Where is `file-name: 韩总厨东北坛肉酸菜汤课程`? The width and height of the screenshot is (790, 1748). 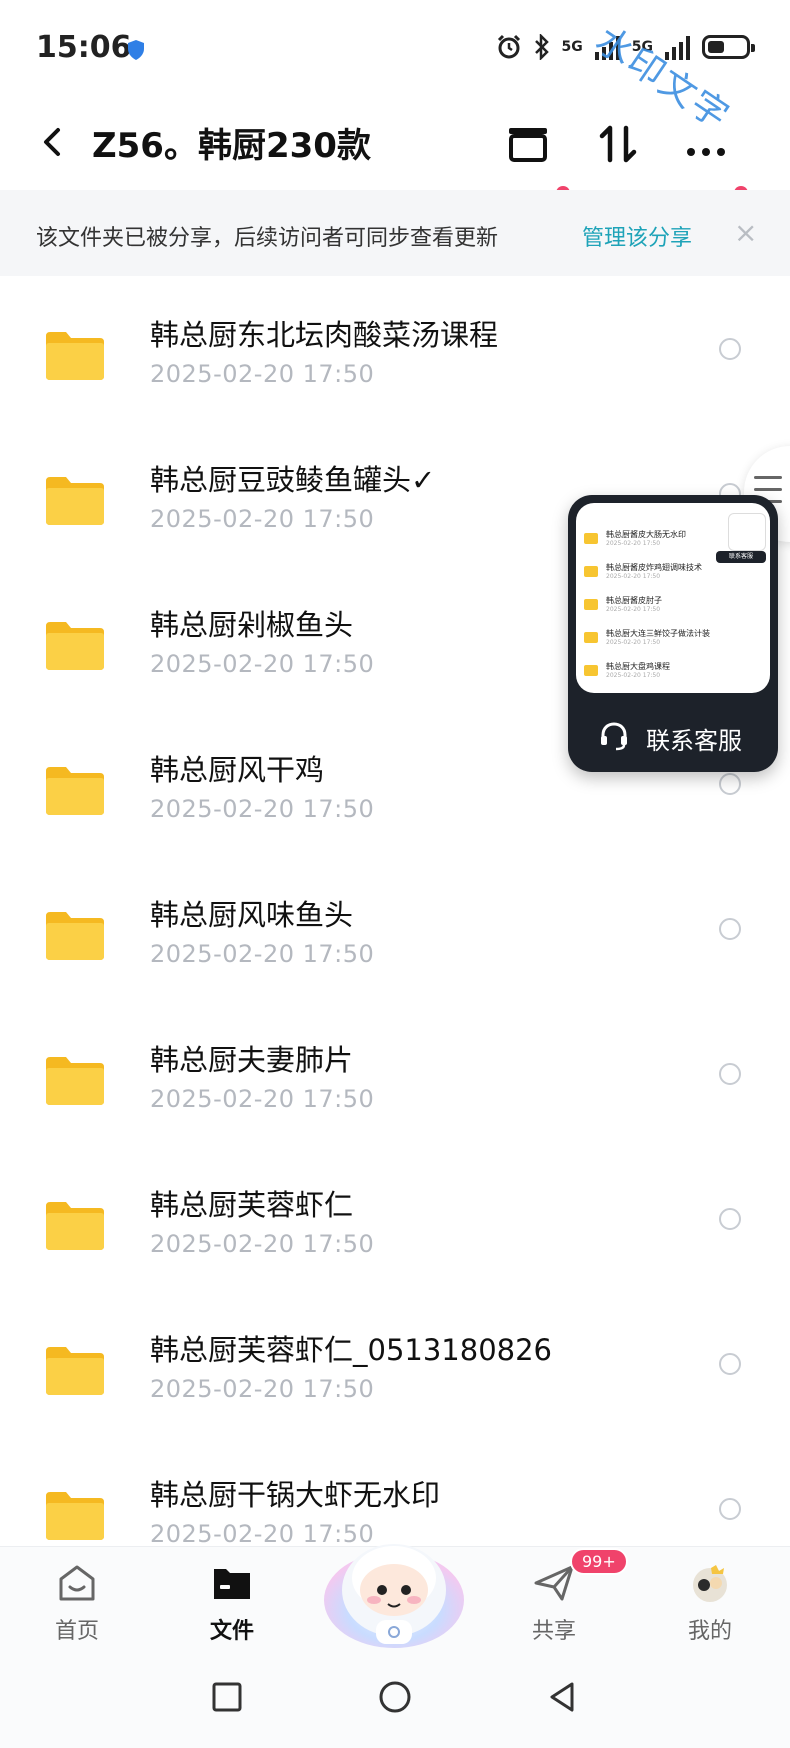
file-name: 韩总厨东北坛肉酸菜汤课程 is located at coordinates (324, 335).